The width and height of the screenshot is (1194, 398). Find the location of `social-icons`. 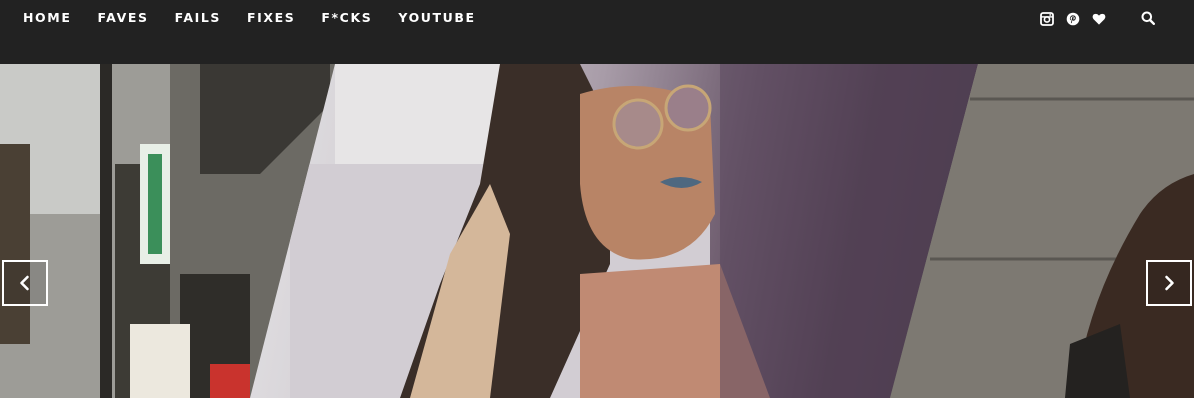

social-icons is located at coordinates (1079, 18).